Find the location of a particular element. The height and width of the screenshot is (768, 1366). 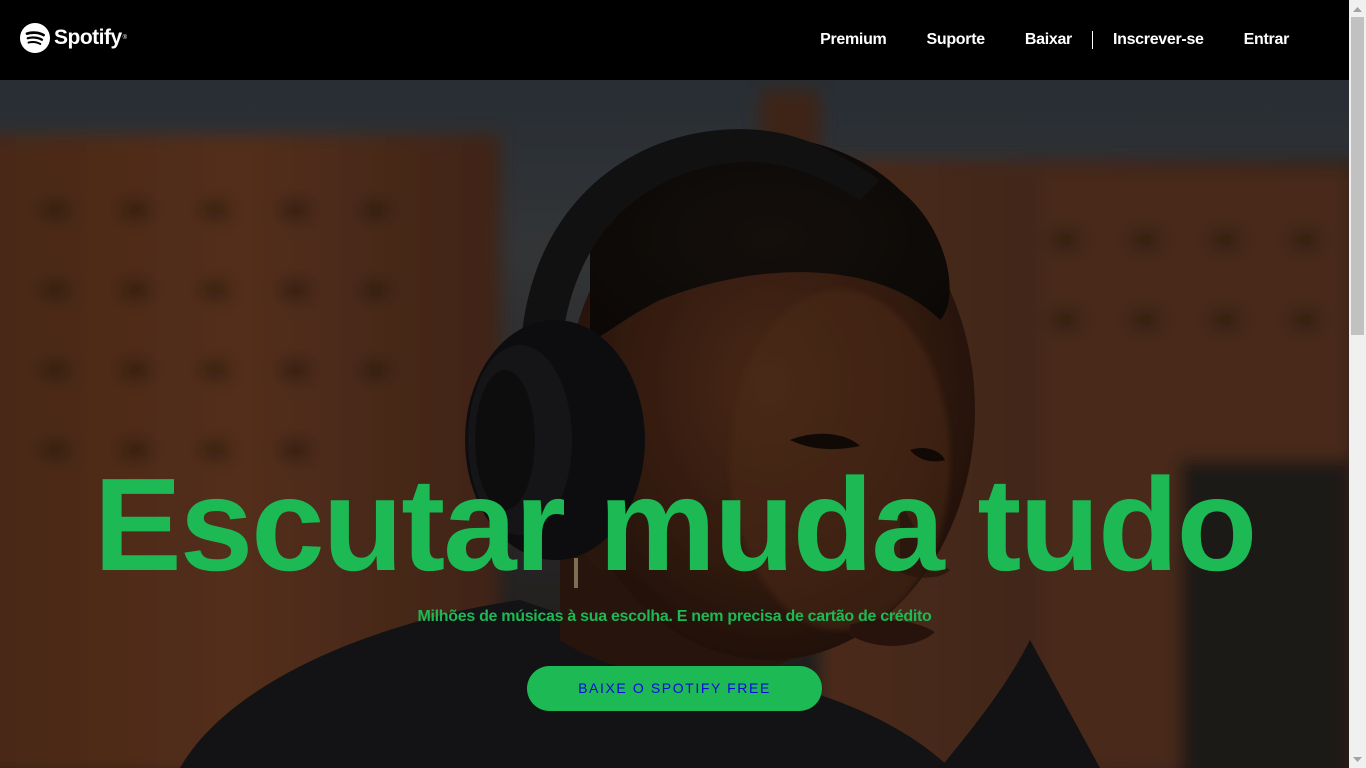

download-free-button: BAIXE O SPOTIFY FREE is located at coordinates (674, 688).